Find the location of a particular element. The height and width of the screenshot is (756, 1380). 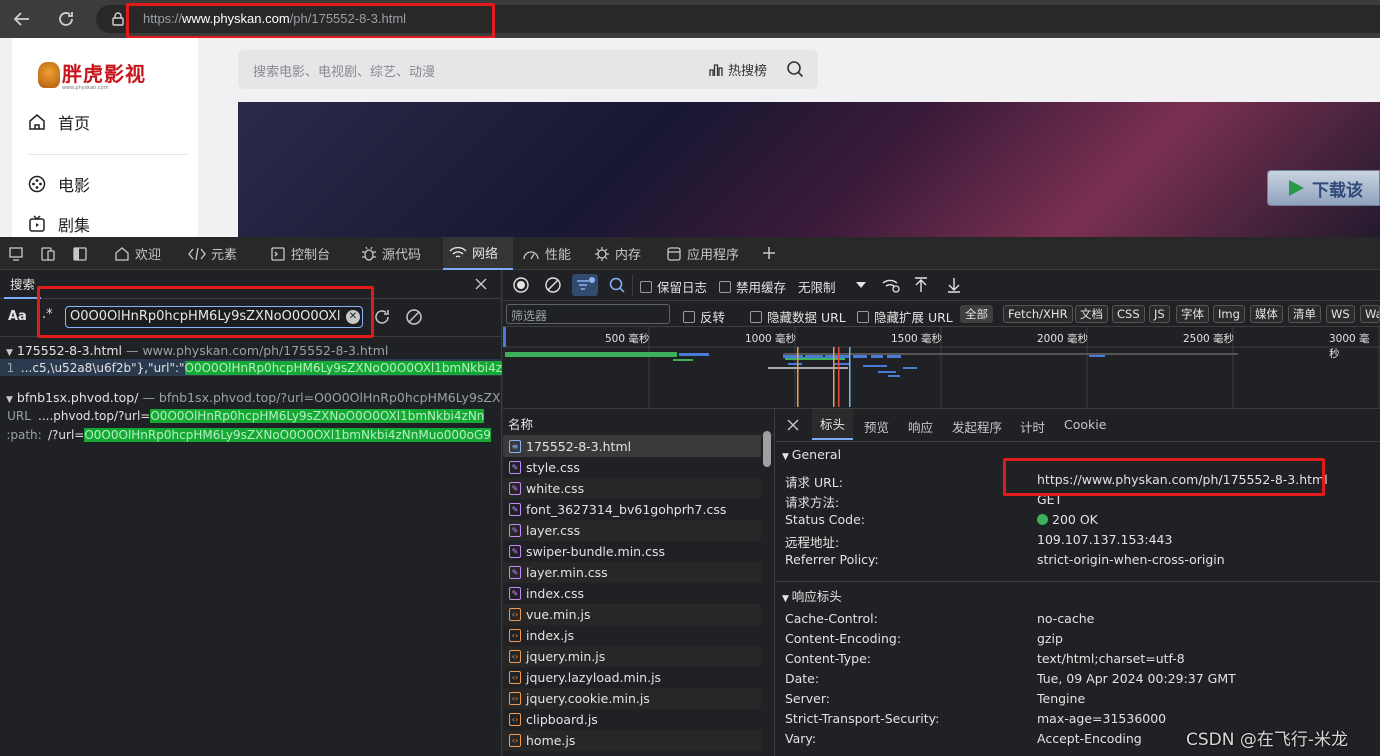

back-arrow-icon is located at coordinates (22, 19).